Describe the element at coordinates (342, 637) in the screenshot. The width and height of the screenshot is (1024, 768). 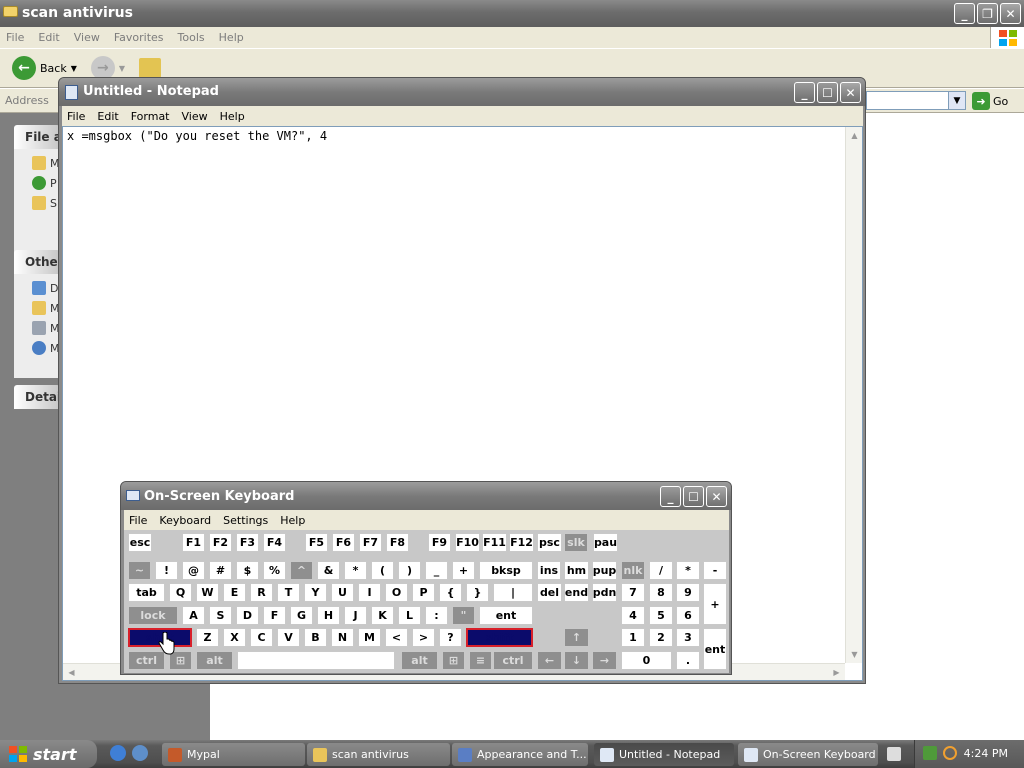
I see `key-n: N` at that location.